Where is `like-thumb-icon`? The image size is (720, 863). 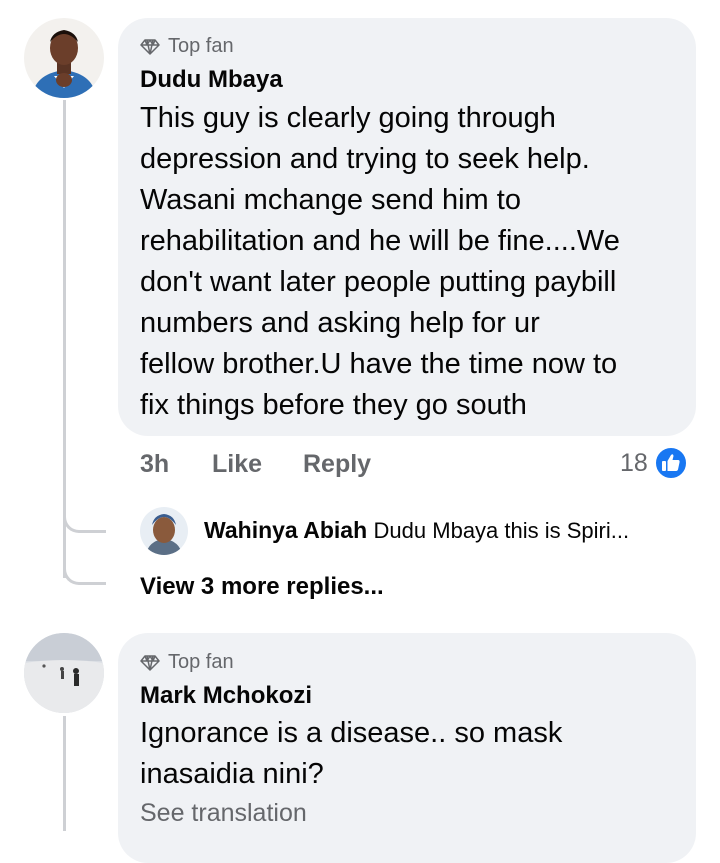 like-thumb-icon is located at coordinates (670, 463).